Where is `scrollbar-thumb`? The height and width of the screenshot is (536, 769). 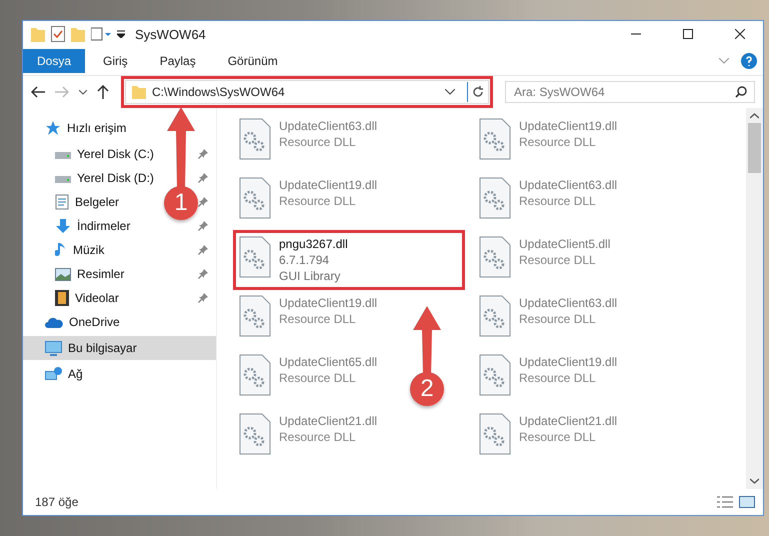 scrollbar-thumb is located at coordinates (754, 148).